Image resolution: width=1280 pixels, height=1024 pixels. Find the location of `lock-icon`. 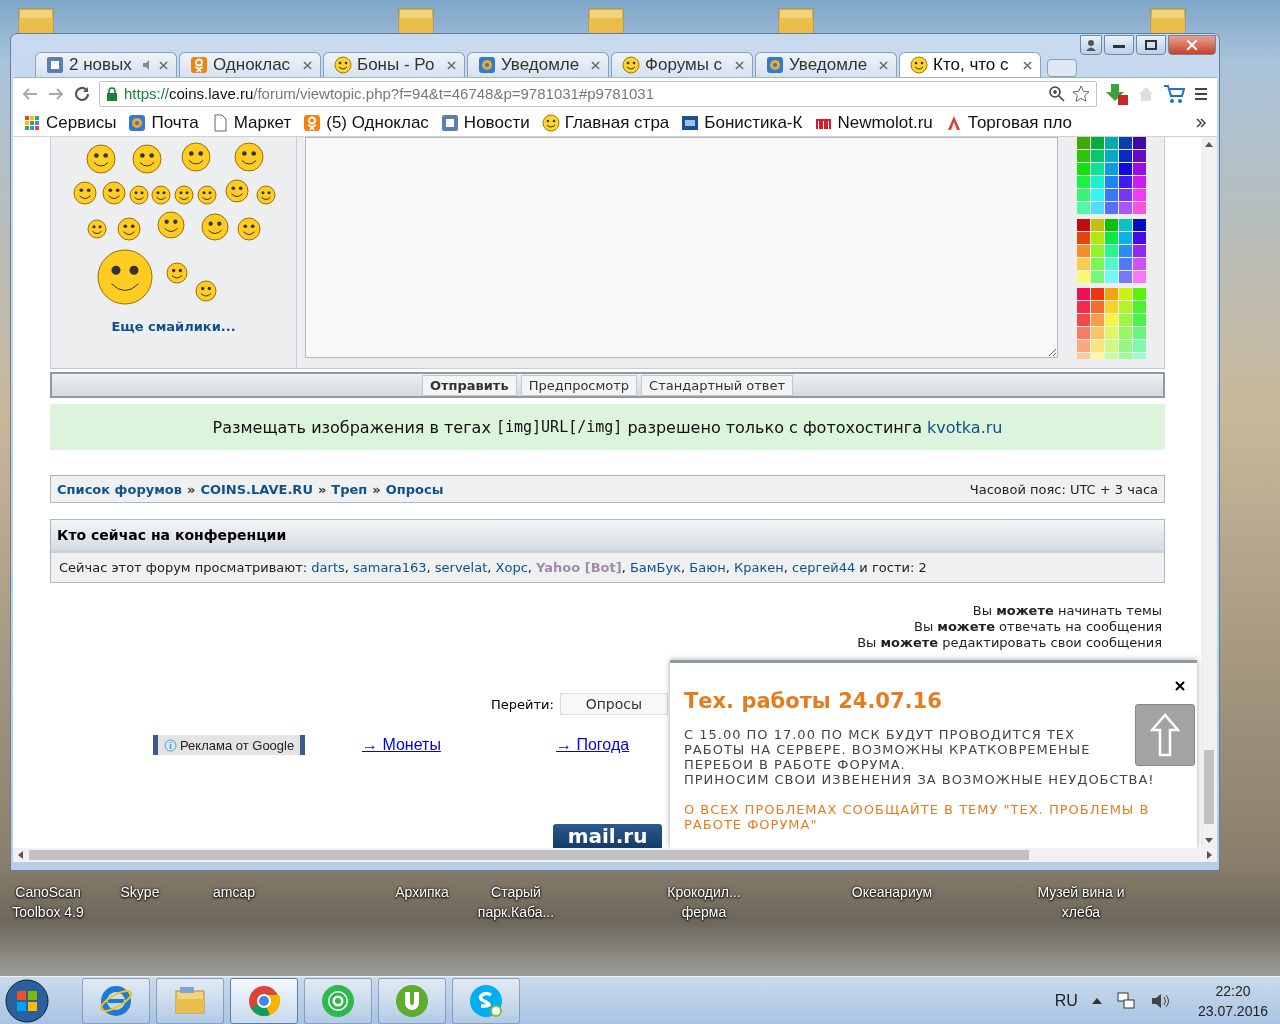

lock-icon is located at coordinates (112, 93).